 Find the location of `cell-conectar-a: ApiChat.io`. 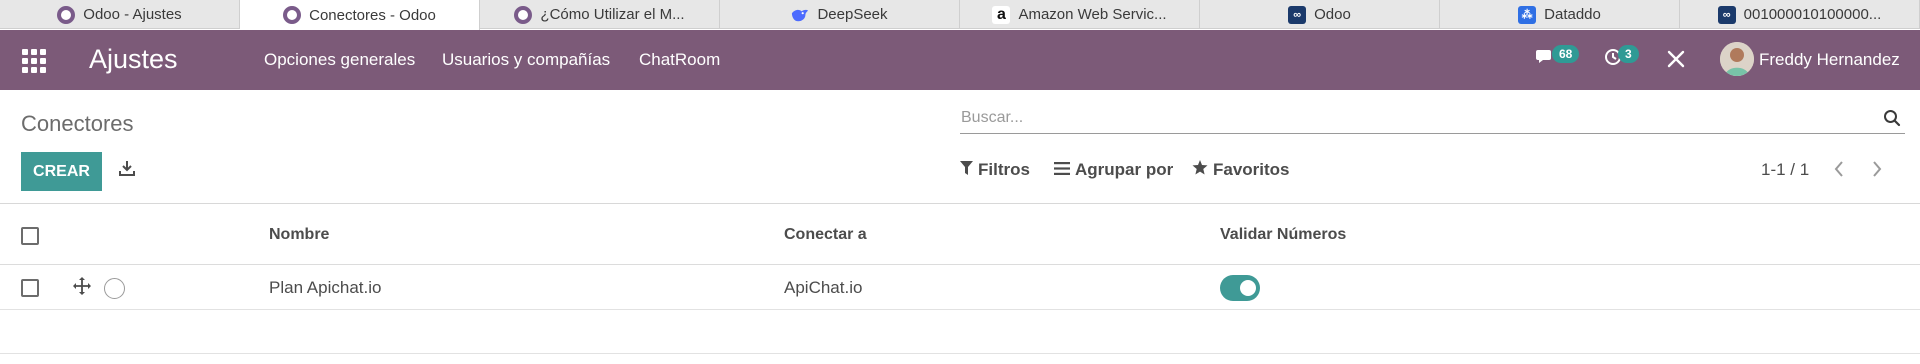

cell-conectar-a: ApiChat.io is located at coordinates (823, 287).